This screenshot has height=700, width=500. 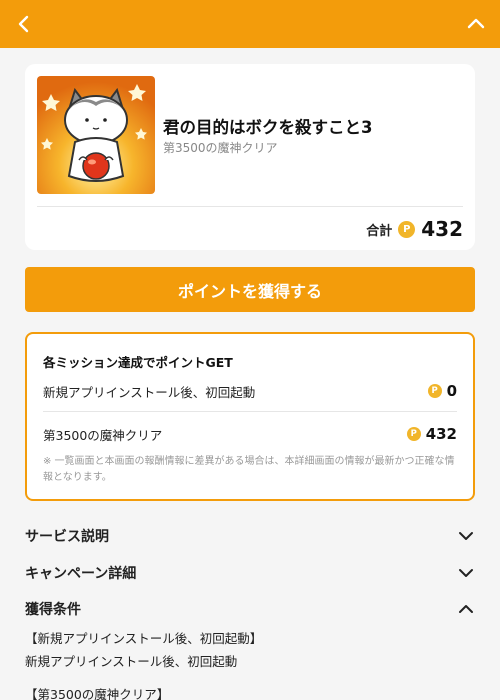 I want to click on mission-item: 新規アプリインストール後、初回起動 P 0, so click(x=250, y=391).